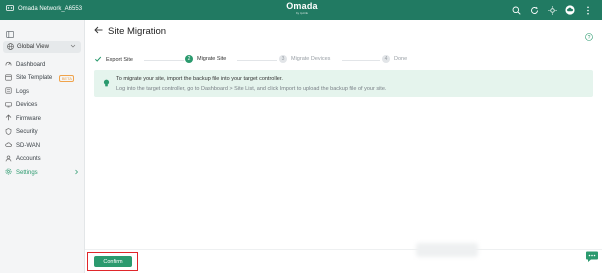 The height and width of the screenshot is (273, 602). Describe the element at coordinates (119, 60) in the screenshot. I see `step-label: Export Site` at that location.